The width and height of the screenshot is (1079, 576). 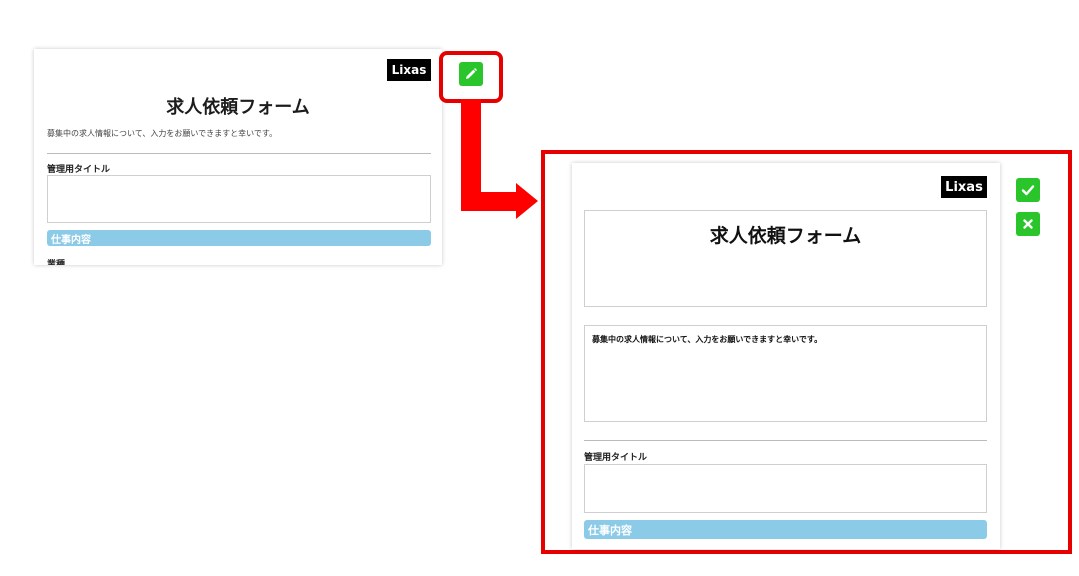 I want to click on confirm-button, so click(x=1028, y=190).